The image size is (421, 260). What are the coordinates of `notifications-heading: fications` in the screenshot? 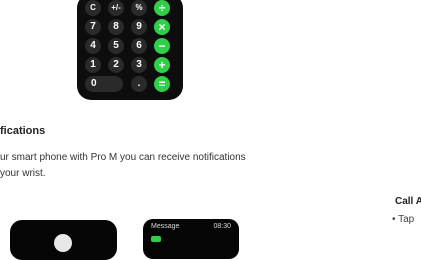 It's located at (23, 131).